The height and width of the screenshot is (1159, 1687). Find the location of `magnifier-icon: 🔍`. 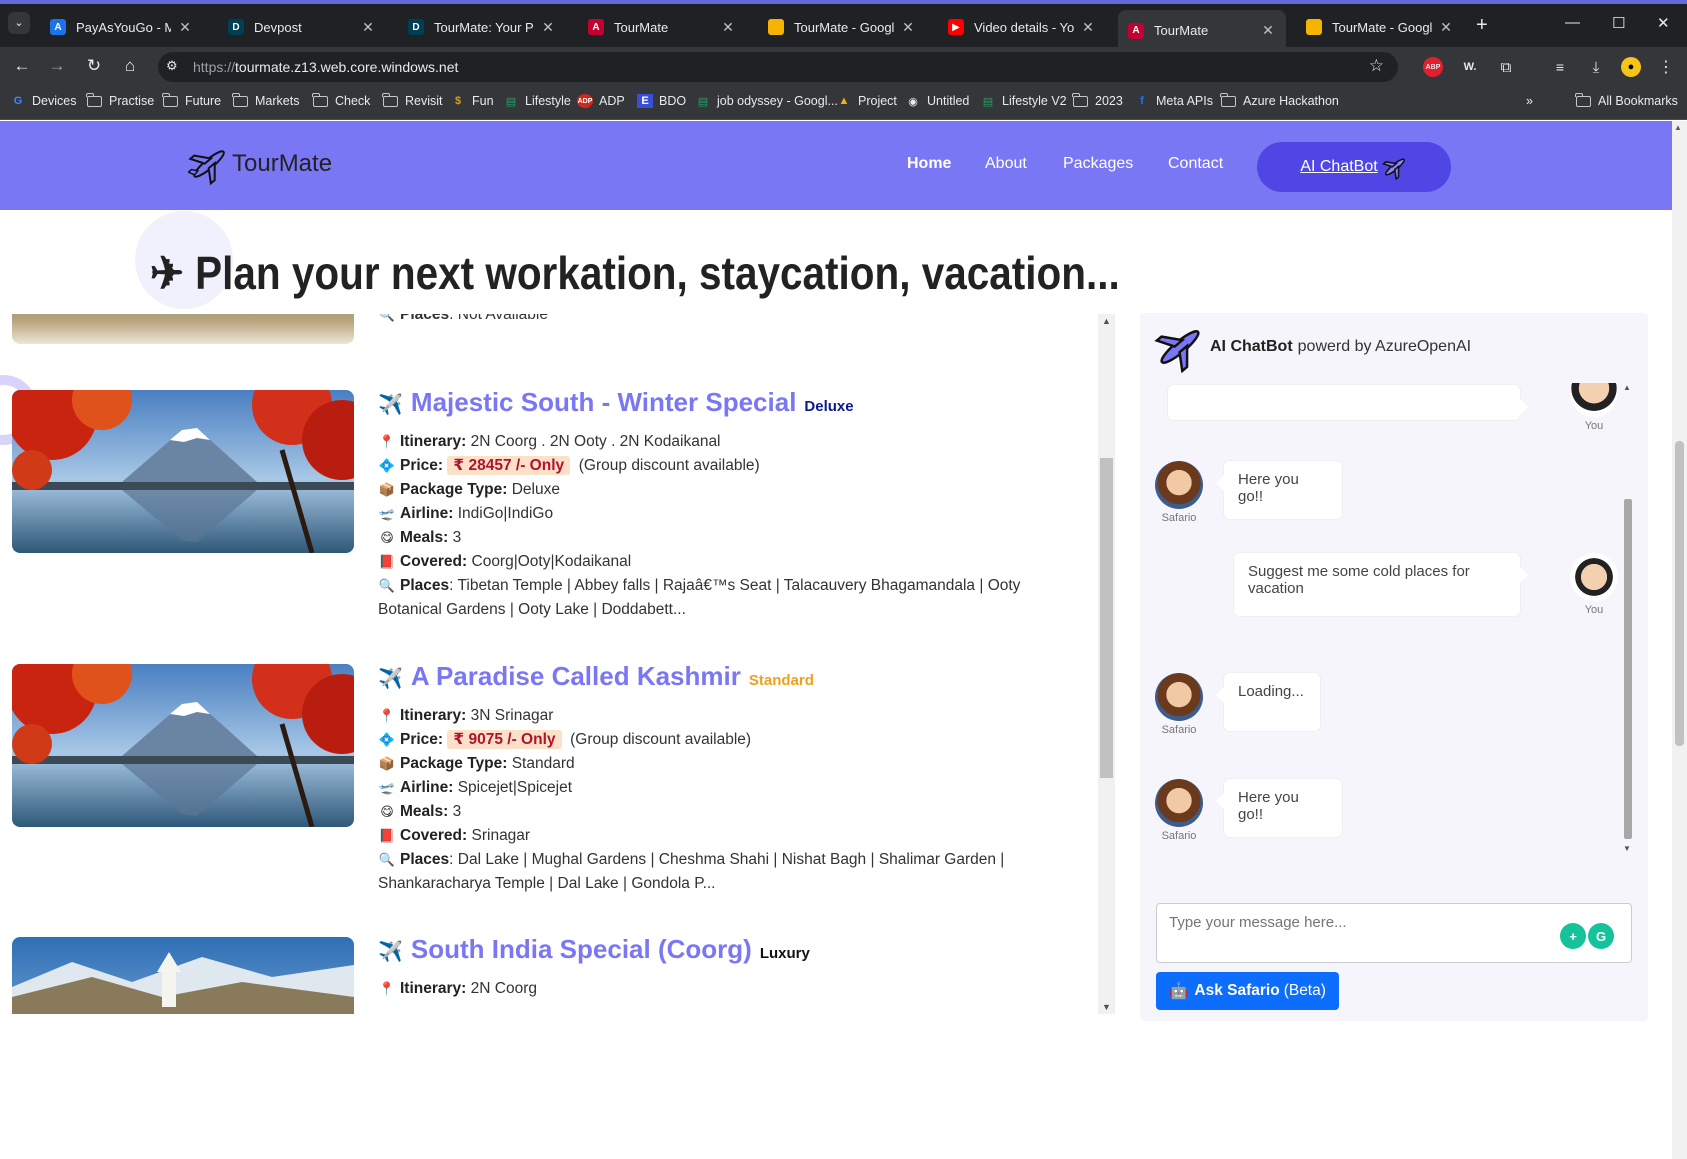

magnifier-icon: 🔍 is located at coordinates (387, 318).